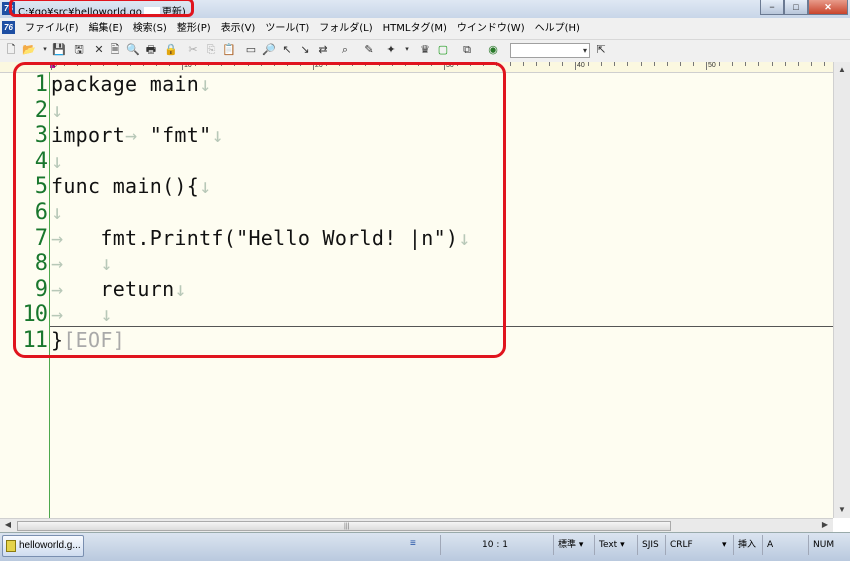  I want to click on scroll-left-icon: ◀, so click(8, 525).